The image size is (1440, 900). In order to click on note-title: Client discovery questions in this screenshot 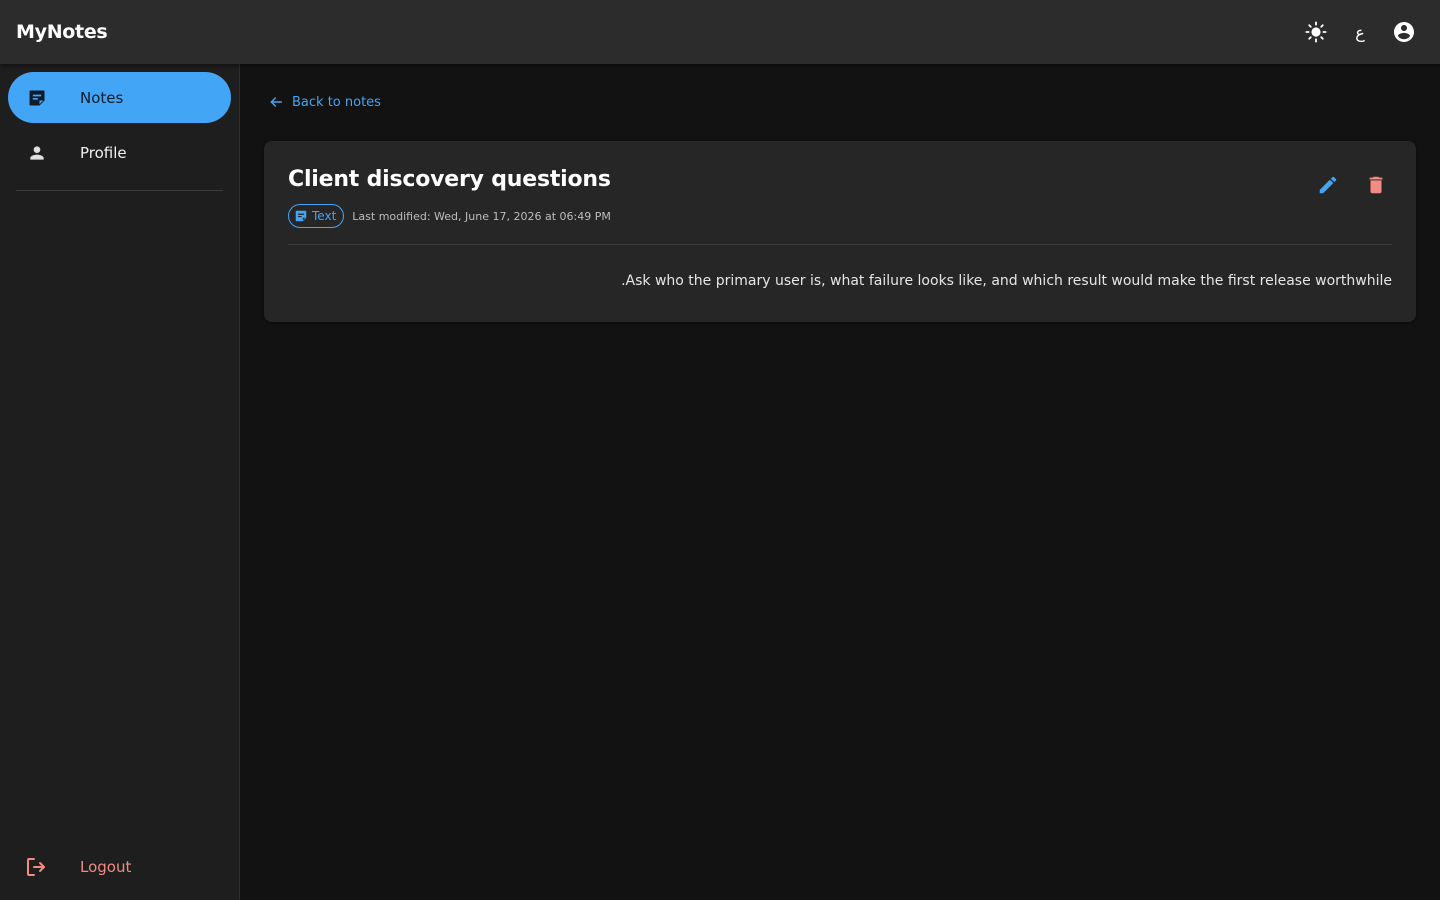, I will do `click(449, 179)`.